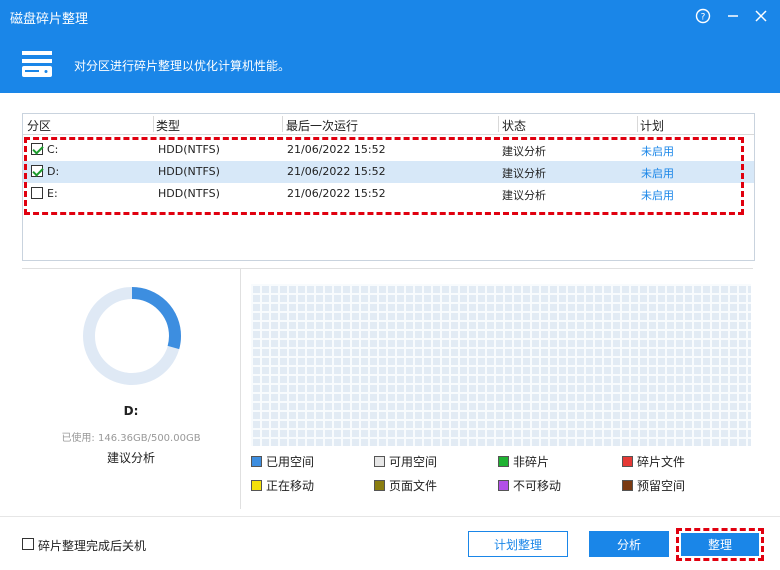  I want to click on hard-drive-icon, so click(37, 64).